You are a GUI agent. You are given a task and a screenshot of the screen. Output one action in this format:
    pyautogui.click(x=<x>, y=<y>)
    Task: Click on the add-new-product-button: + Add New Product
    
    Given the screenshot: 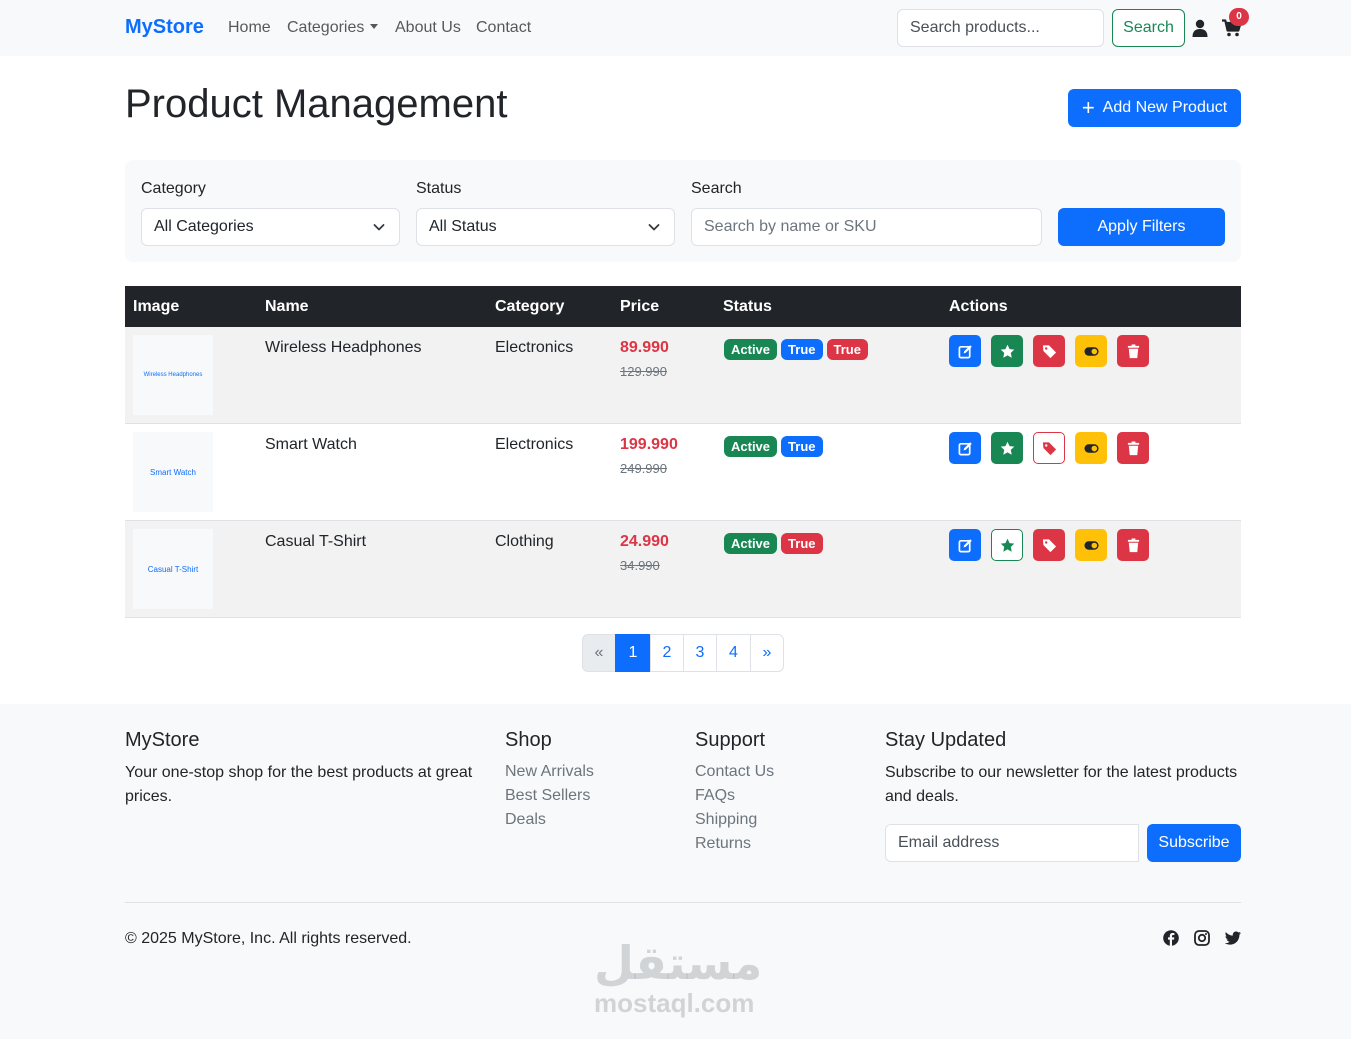 What is the action you would take?
    pyautogui.click(x=1154, y=108)
    